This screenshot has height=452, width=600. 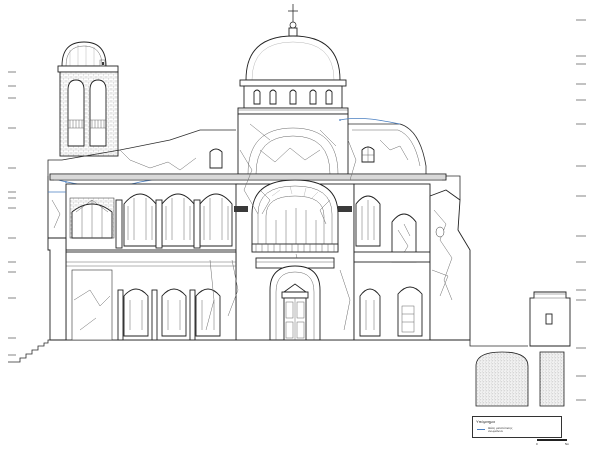 I want to click on annex-building, so click(x=550, y=319).